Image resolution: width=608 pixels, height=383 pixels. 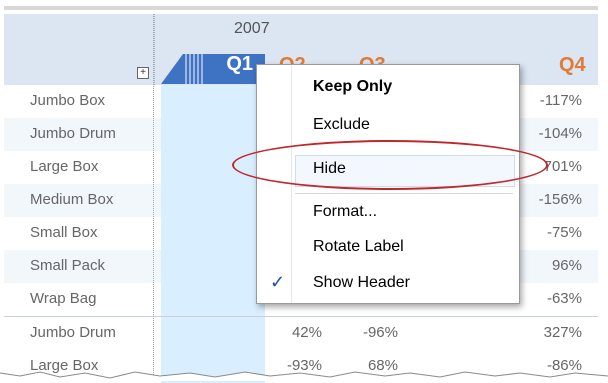 I want to click on quarter-label-q4: Q4, so click(x=572, y=65).